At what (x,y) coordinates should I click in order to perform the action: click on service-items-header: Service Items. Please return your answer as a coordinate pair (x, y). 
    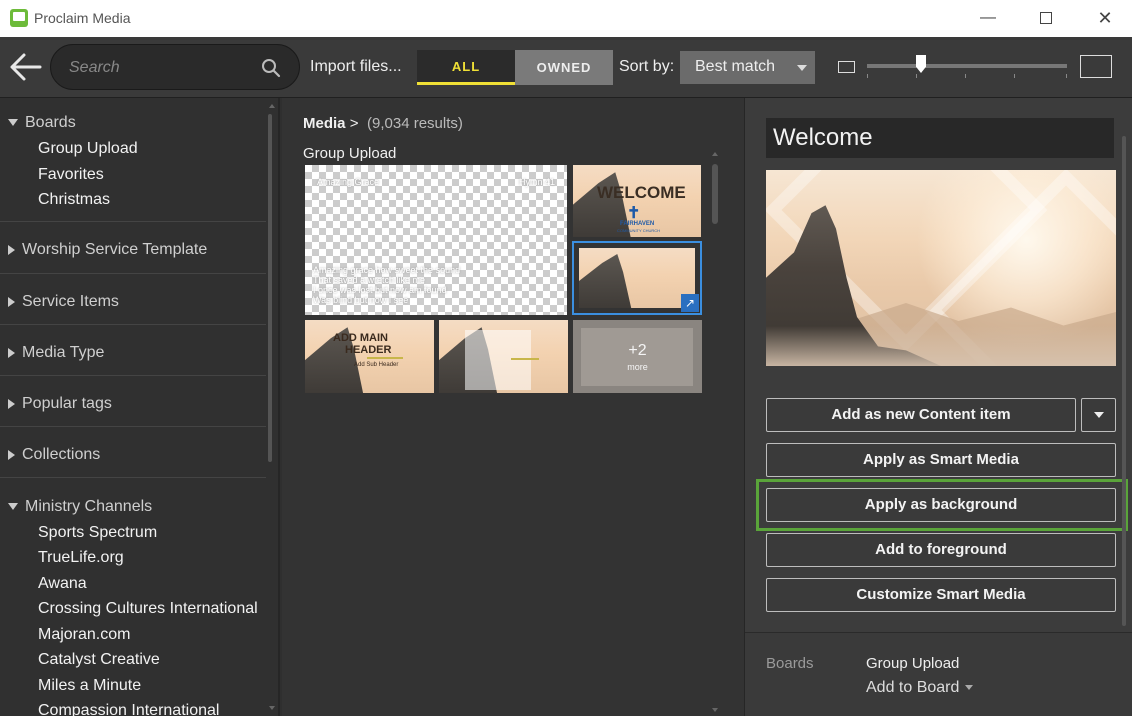
    Looking at the image, I should click on (63, 302).